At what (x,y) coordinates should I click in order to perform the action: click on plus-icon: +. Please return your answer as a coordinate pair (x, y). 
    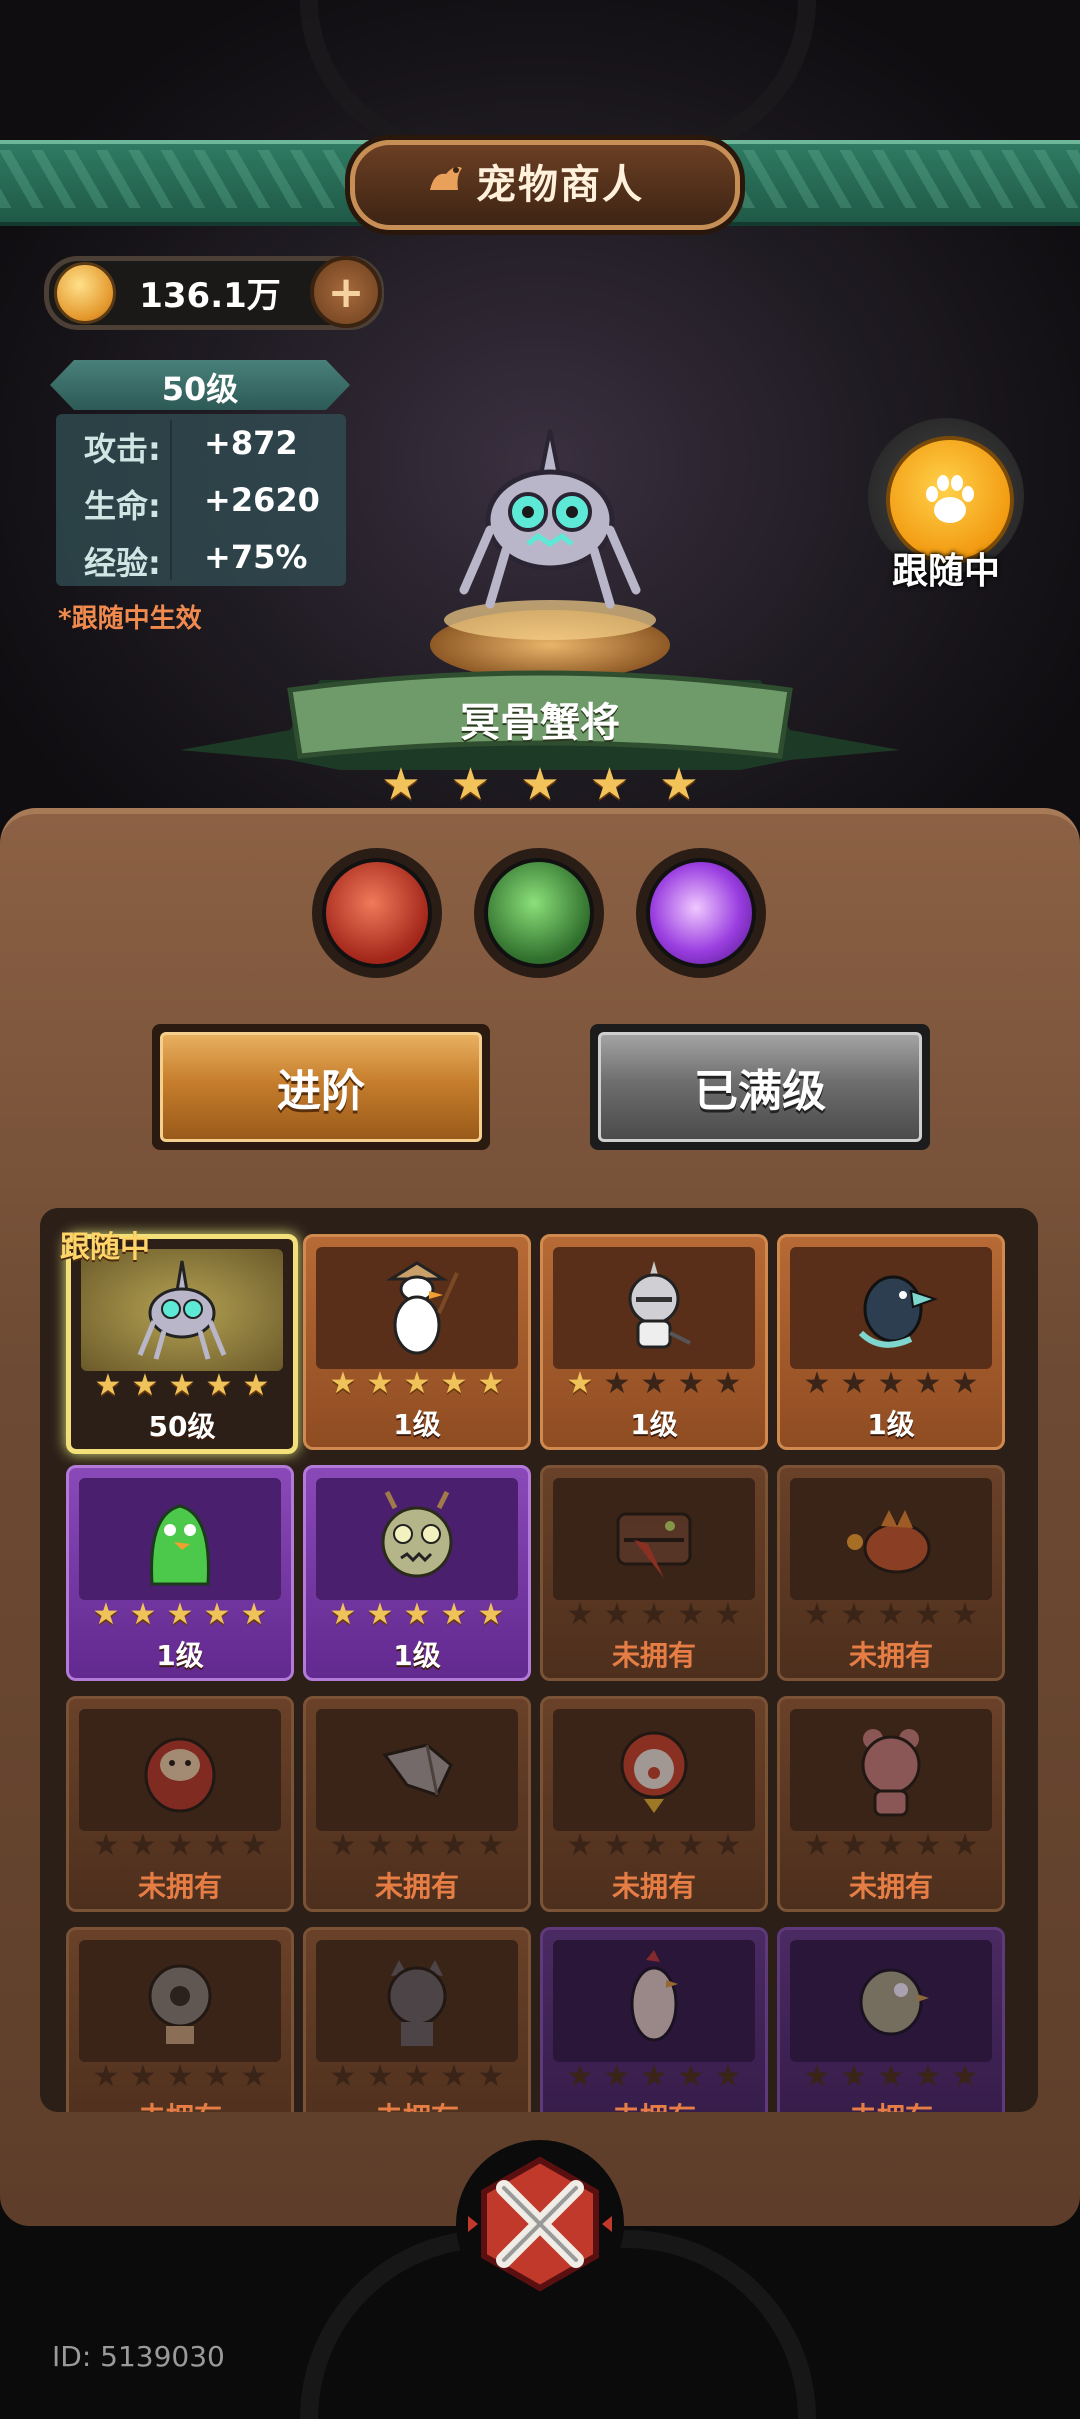
    Looking at the image, I should click on (346, 292).